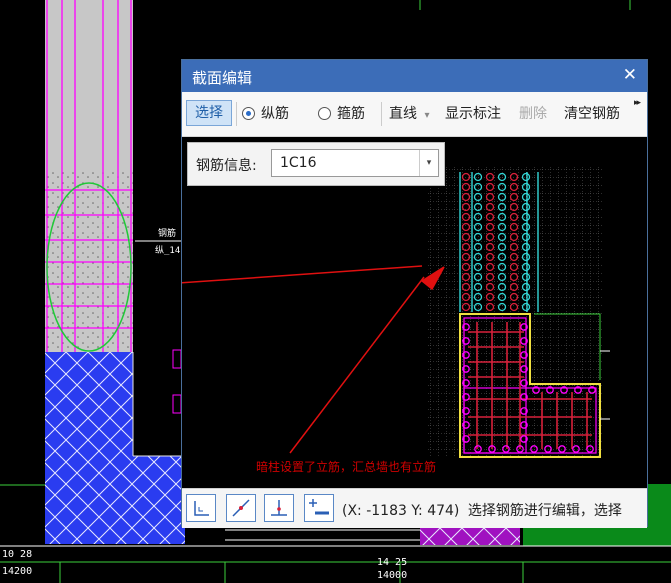  I want to click on oblique-snap-button, so click(241, 508).